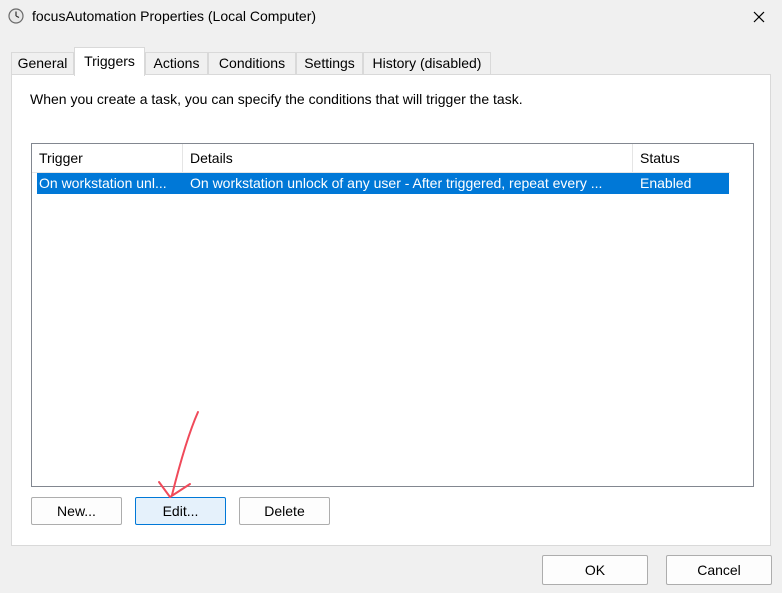  Describe the element at coordinates (284, 511) in the screenshot. I see `delete-button: Delete` at that location.